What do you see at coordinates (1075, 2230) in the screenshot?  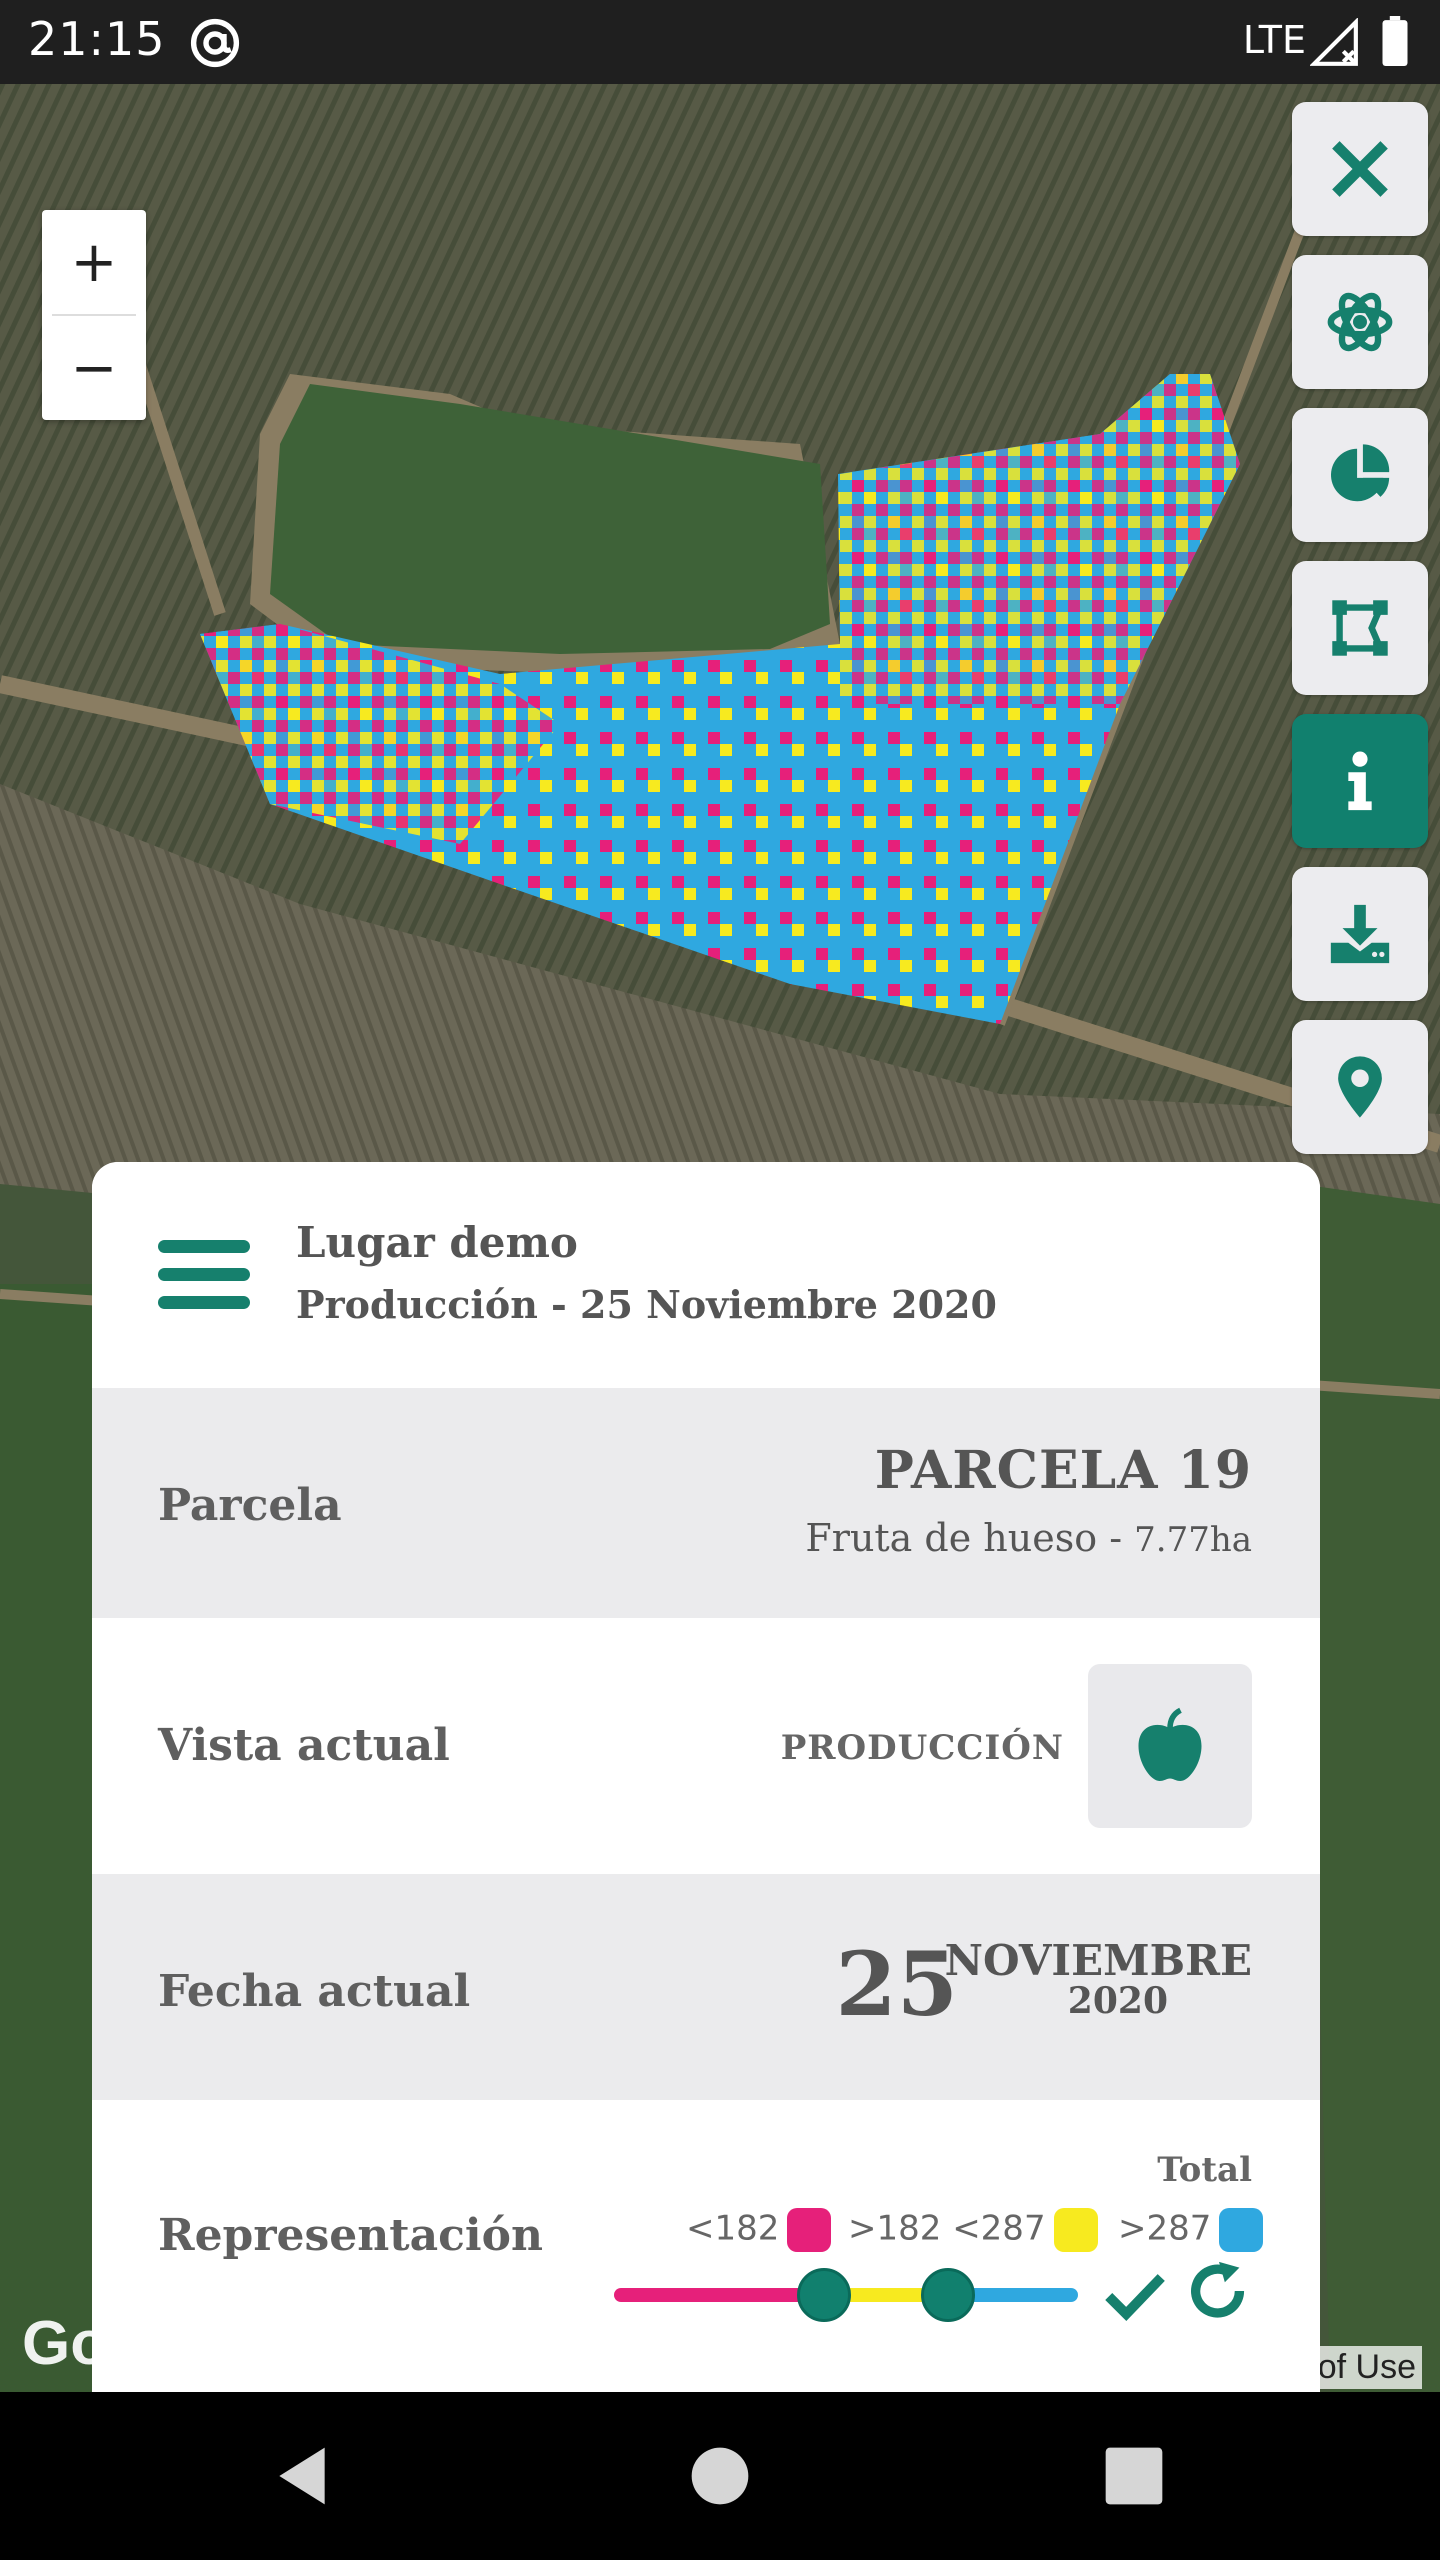 I see `legend-mid-swatch` at bounding box center [1075, 2230].